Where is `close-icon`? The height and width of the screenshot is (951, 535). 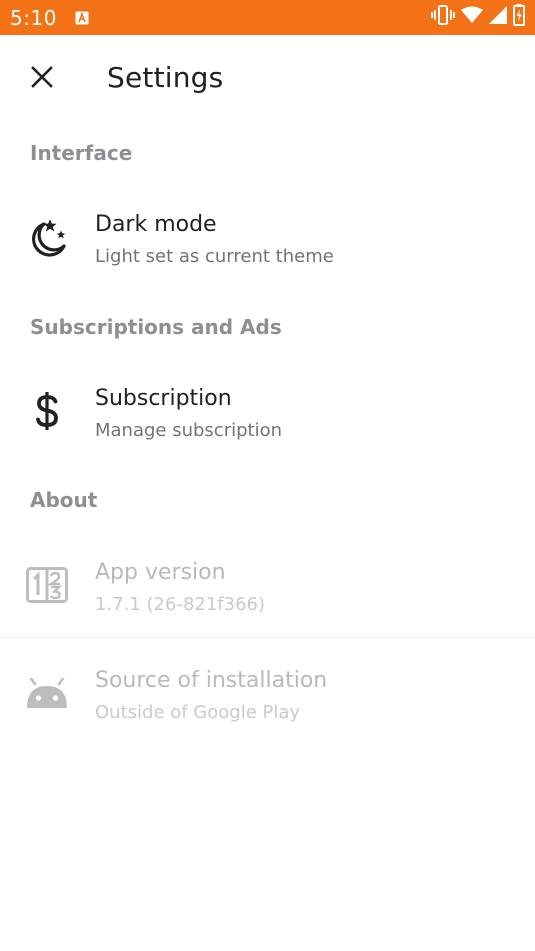 close-icon is located at coordinates (42, 77).